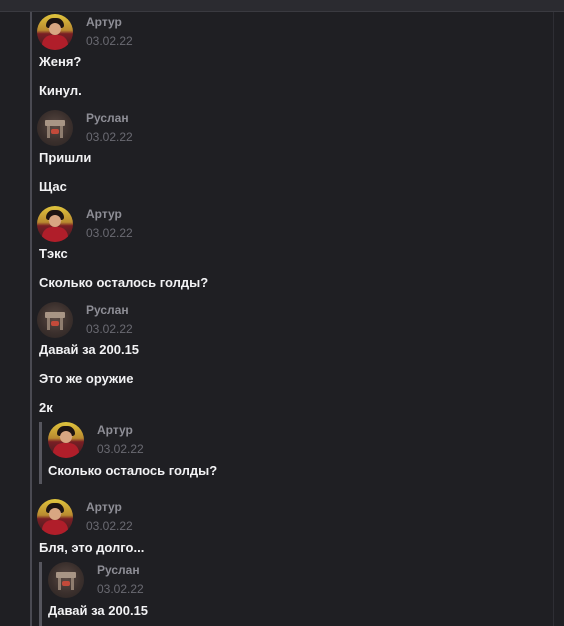  What do you see at coordinates (89, 349) in the screenshot?
I see `message-text: Давай за 200.15` at bounding box center [89, 349].